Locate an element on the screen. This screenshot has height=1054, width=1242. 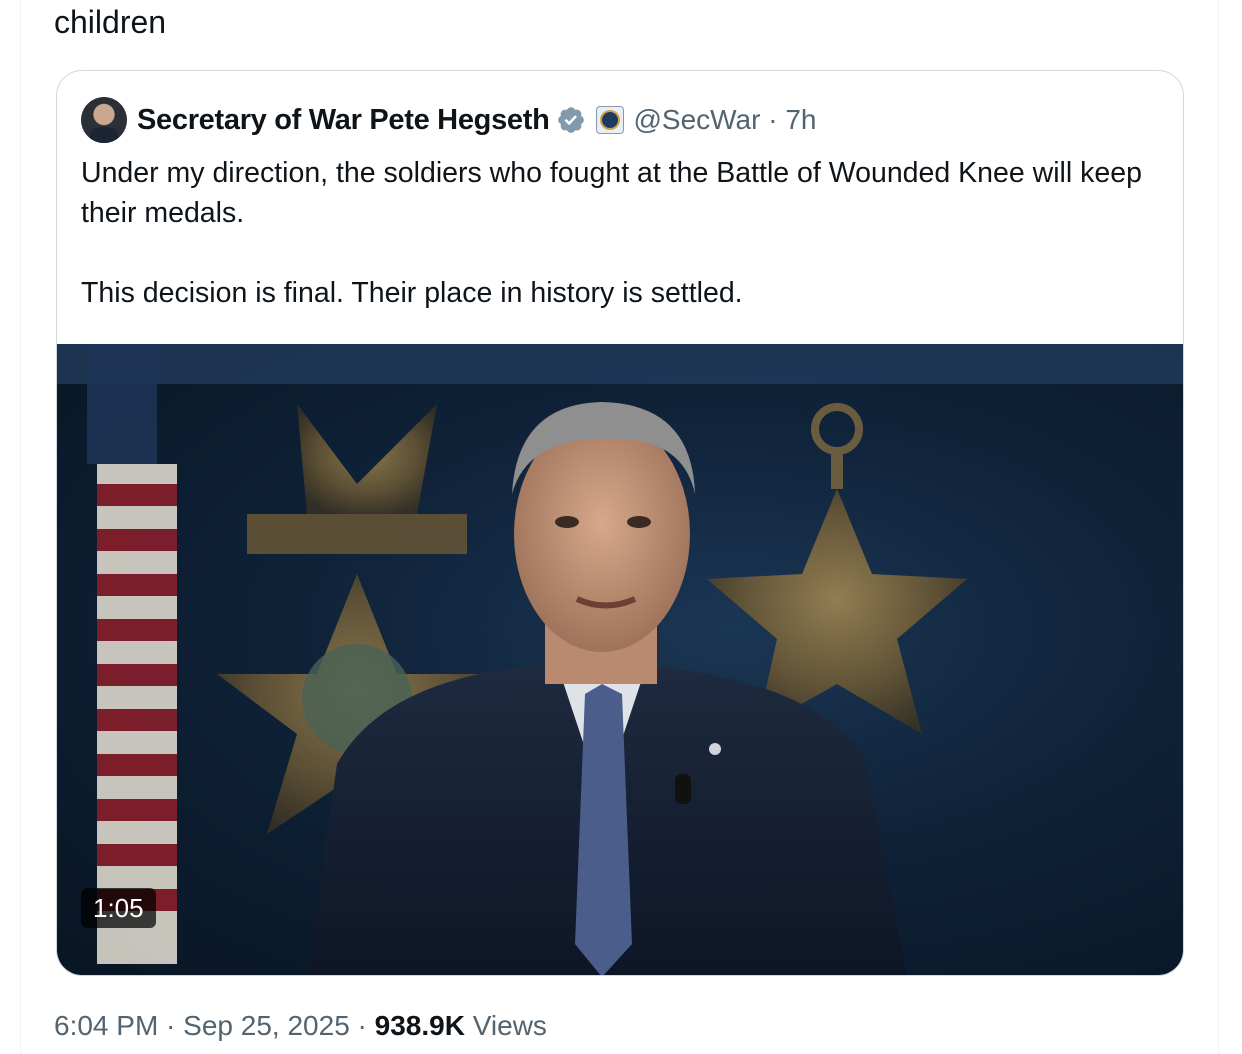
views-count: 938.9K is located at coordinates (420, 1025).